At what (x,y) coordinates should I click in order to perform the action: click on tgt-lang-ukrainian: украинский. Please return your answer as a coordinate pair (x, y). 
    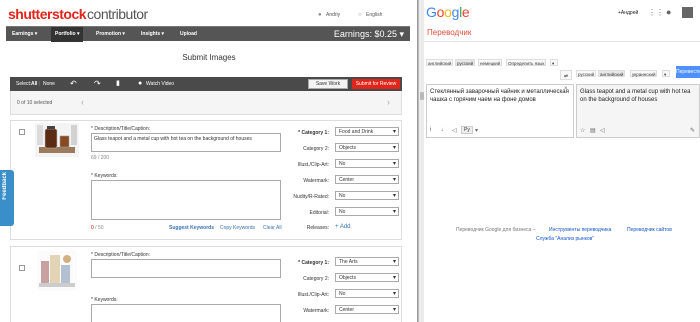
    Looking at the image, I should click on (644, 73).